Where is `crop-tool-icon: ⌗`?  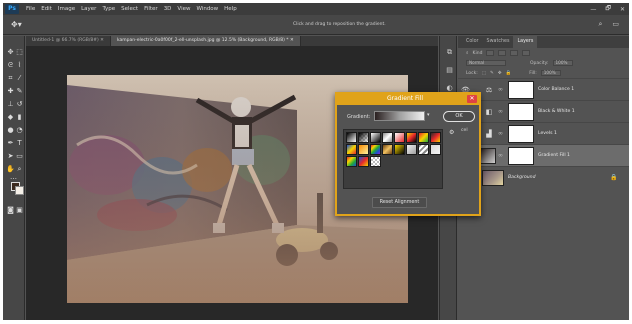 crop-tool-icon: ⌗ is located at coordinates (10, 78).